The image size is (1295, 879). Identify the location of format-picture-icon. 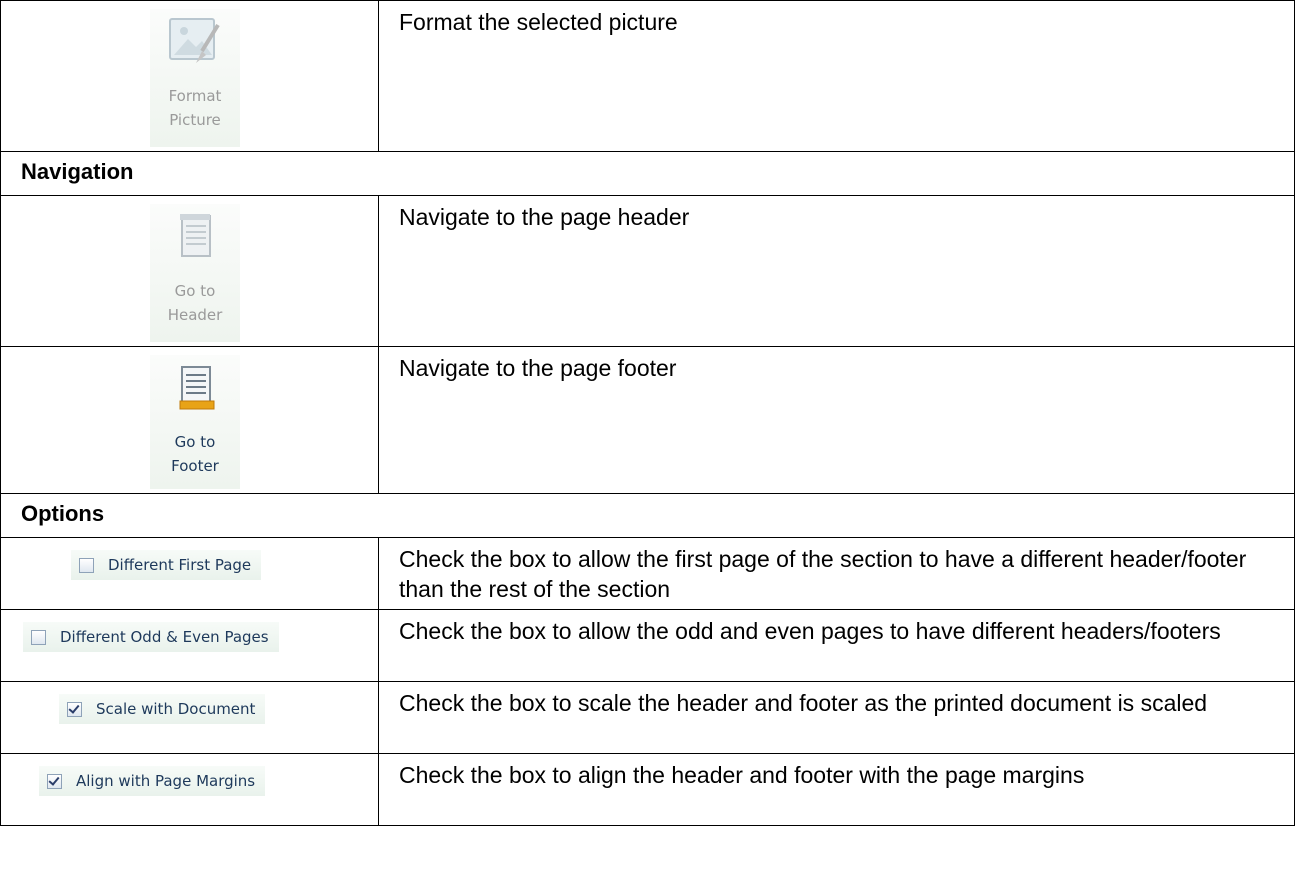
(195, 44).